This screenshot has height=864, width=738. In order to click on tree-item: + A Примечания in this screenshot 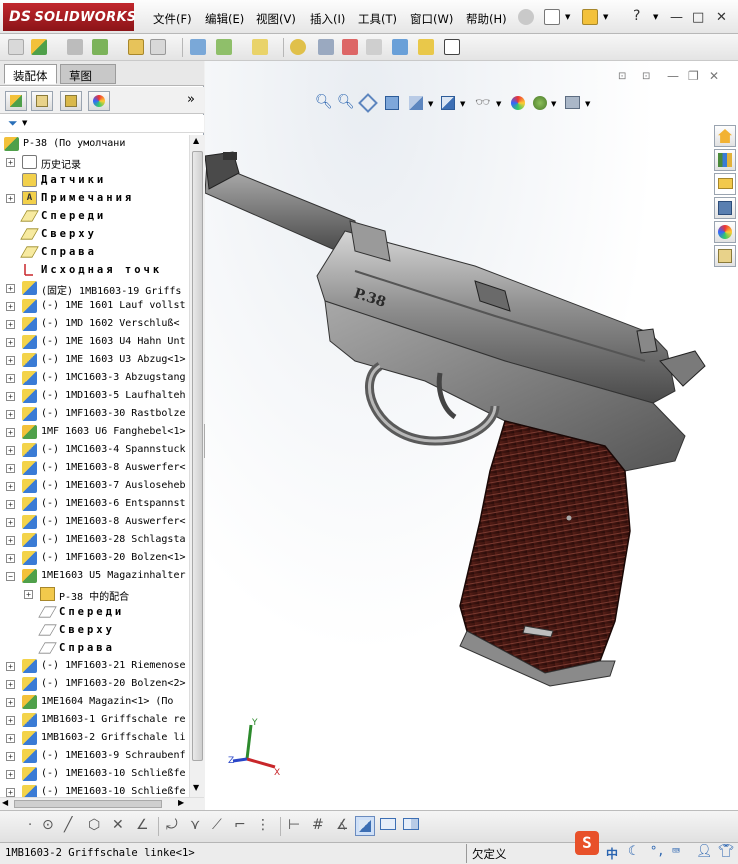, I will do `click(94, 198)`.